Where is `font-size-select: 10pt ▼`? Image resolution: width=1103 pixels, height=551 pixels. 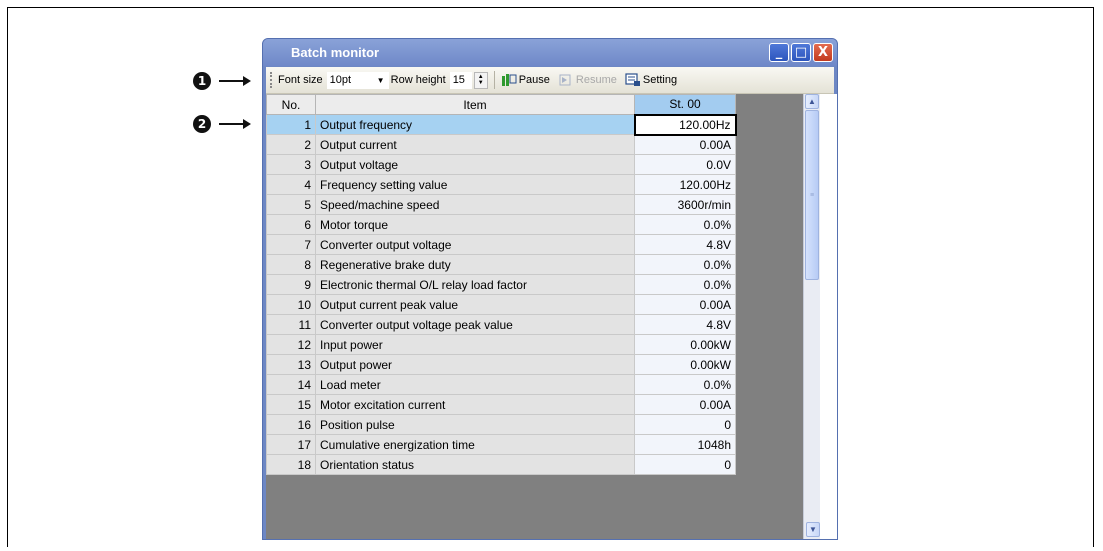
font-size-select: 10pt ▼ is located at coordinates (357, 80).